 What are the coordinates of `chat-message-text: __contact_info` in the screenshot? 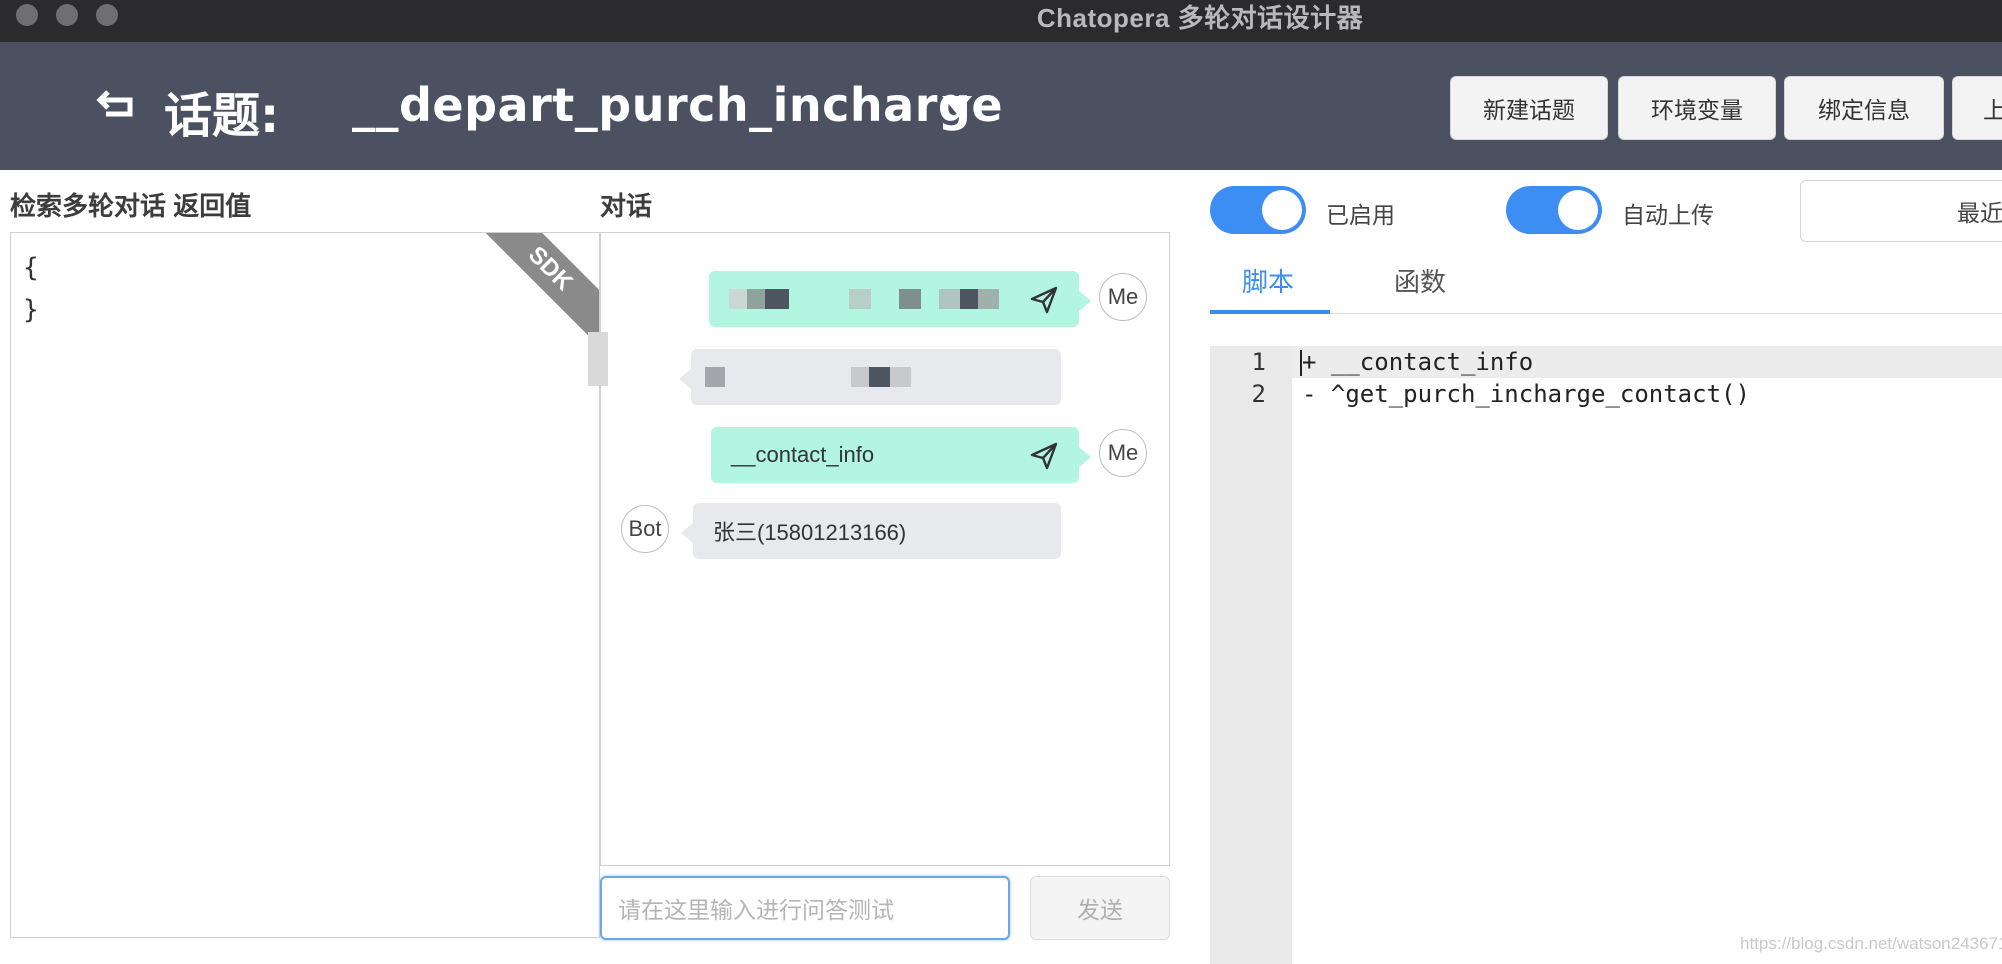 It's located at (803, 454).